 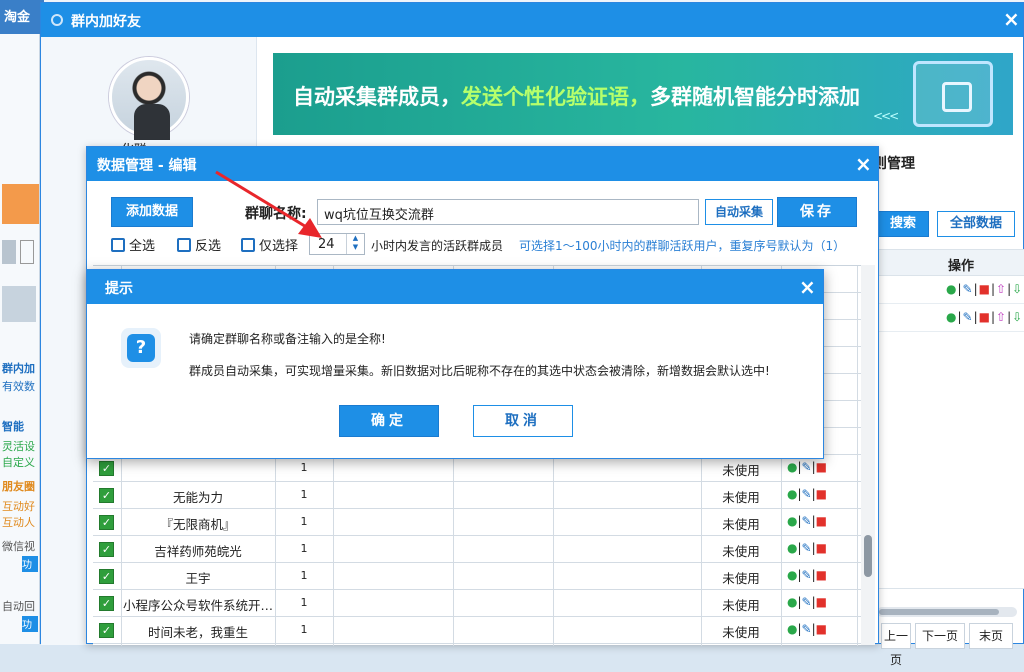 I want to click on banner-part2: 发送个性化验证语，, so click(x=555, y=97).